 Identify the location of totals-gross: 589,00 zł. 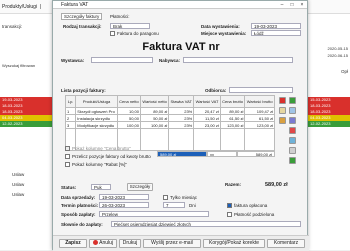
(256, 154).